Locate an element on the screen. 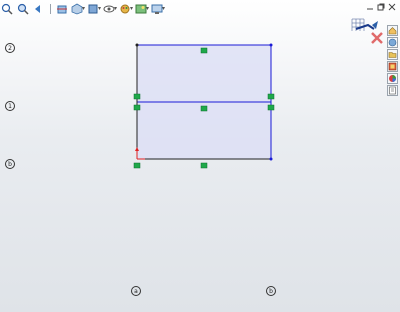 The height and width of the screenshot is (312, 400). midpoint-handle-middle is located at coordinates (204, 108).